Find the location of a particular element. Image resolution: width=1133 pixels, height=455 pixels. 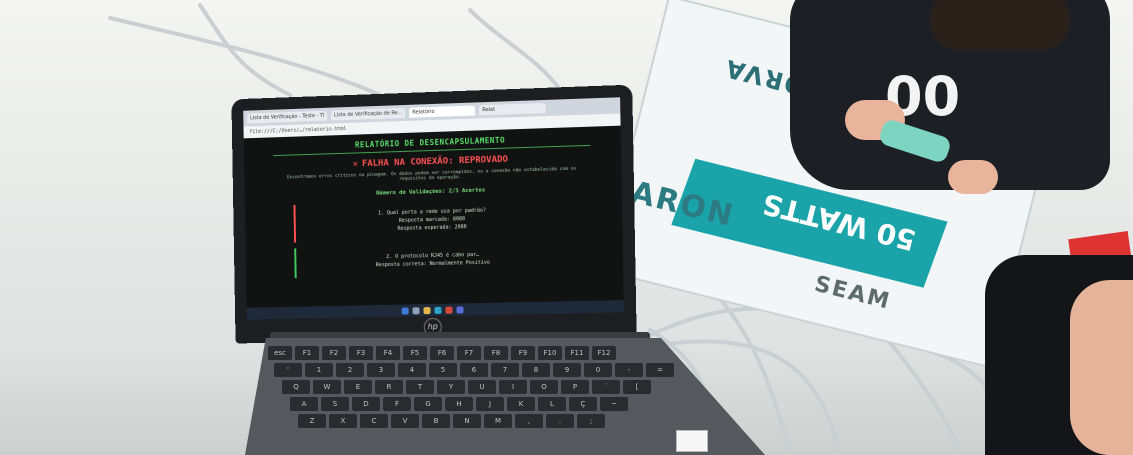

search-icon is located at coordinates (416, 310).